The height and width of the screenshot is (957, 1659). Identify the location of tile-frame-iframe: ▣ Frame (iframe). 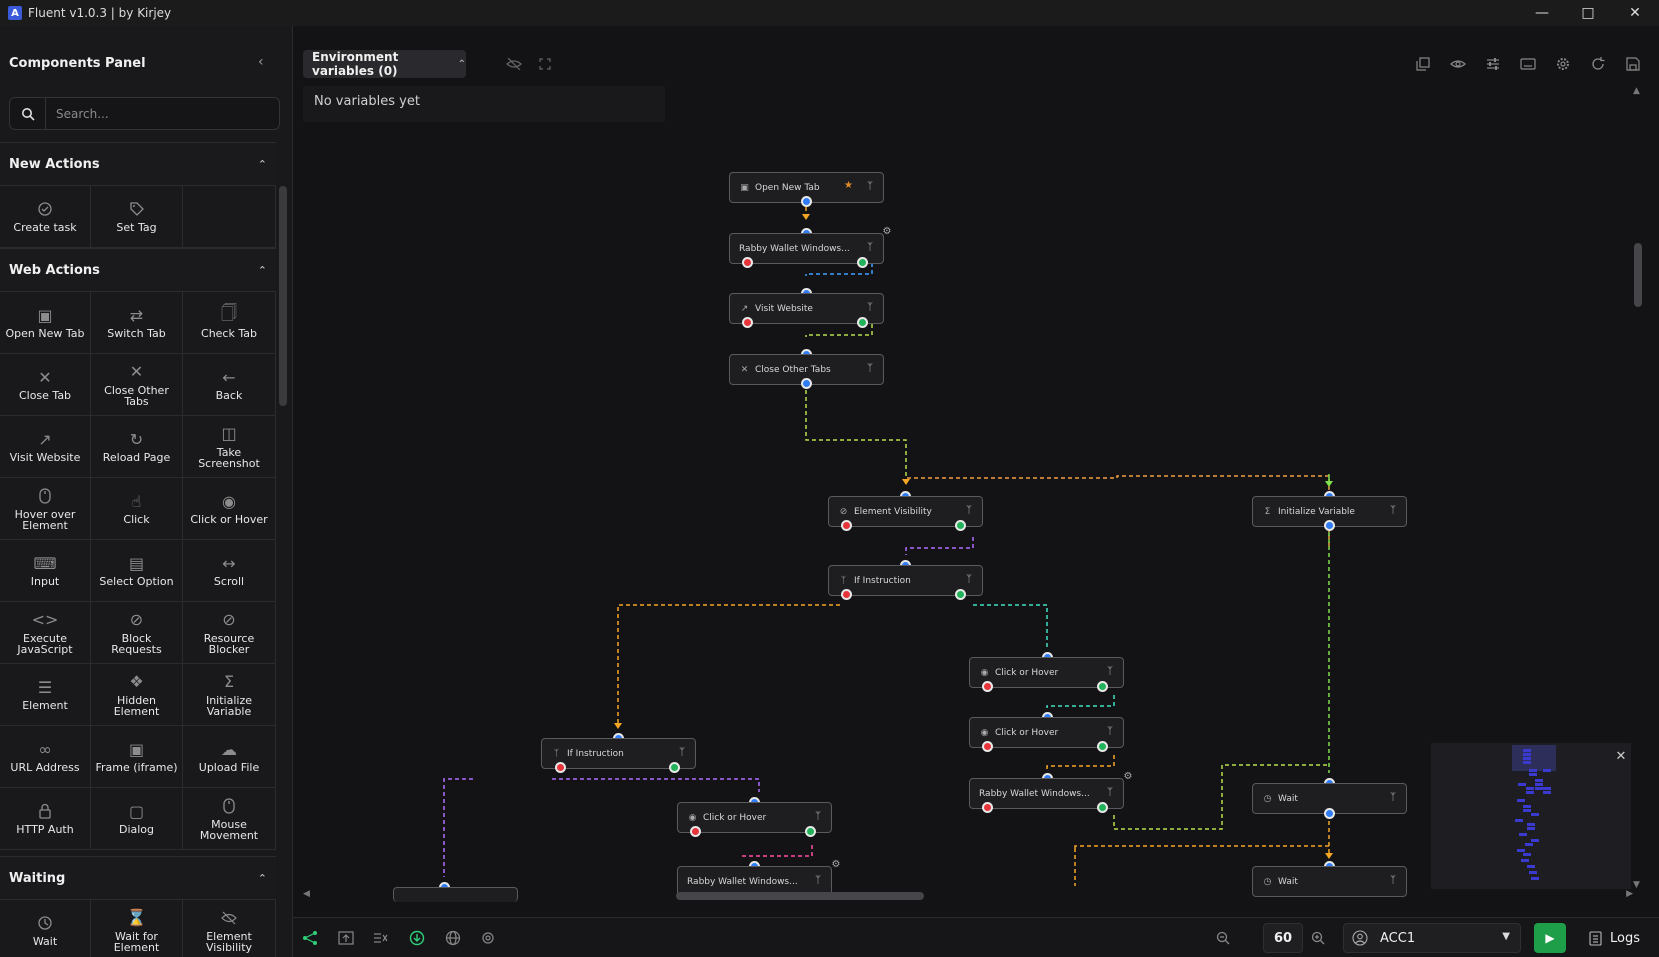
(137, 757).